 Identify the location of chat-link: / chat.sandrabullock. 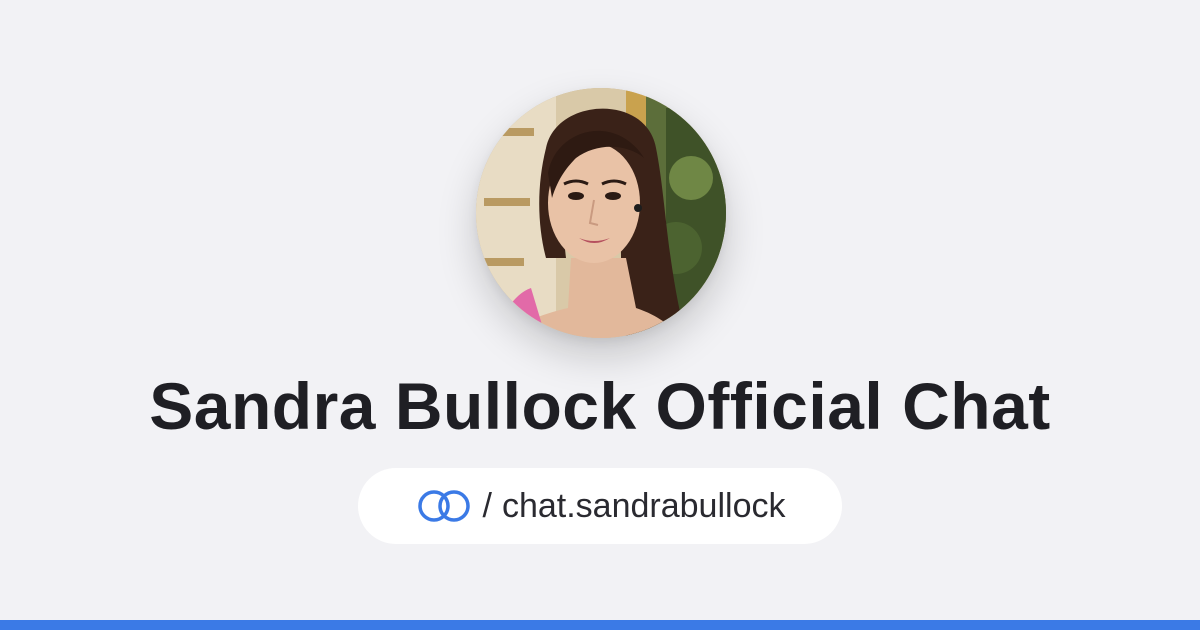
(600, 506).